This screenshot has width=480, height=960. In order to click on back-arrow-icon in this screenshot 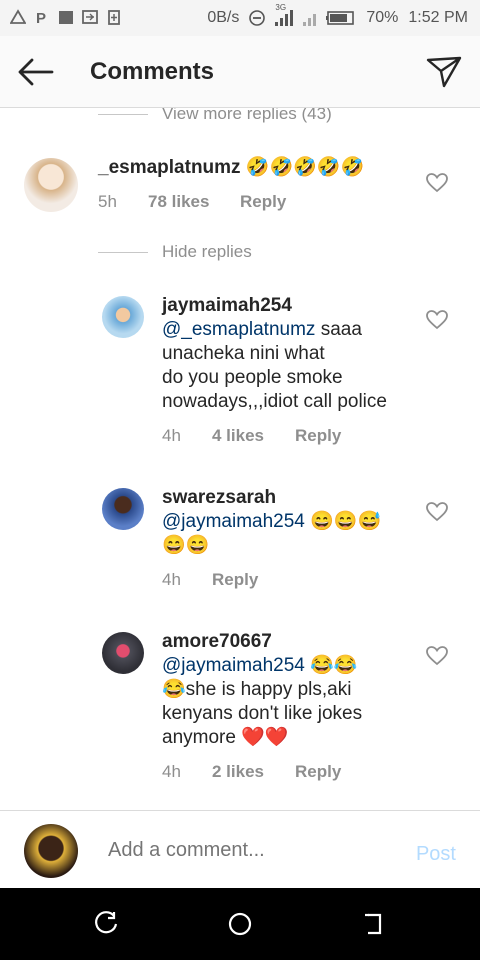, I will do `click(36, 72)`.